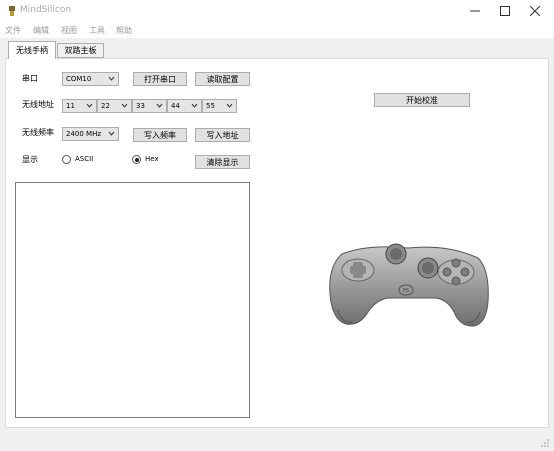  What do you see at coordinates (277, 30) in the screenshot?
I see `menu-bar` at bounding box center [277, 30].